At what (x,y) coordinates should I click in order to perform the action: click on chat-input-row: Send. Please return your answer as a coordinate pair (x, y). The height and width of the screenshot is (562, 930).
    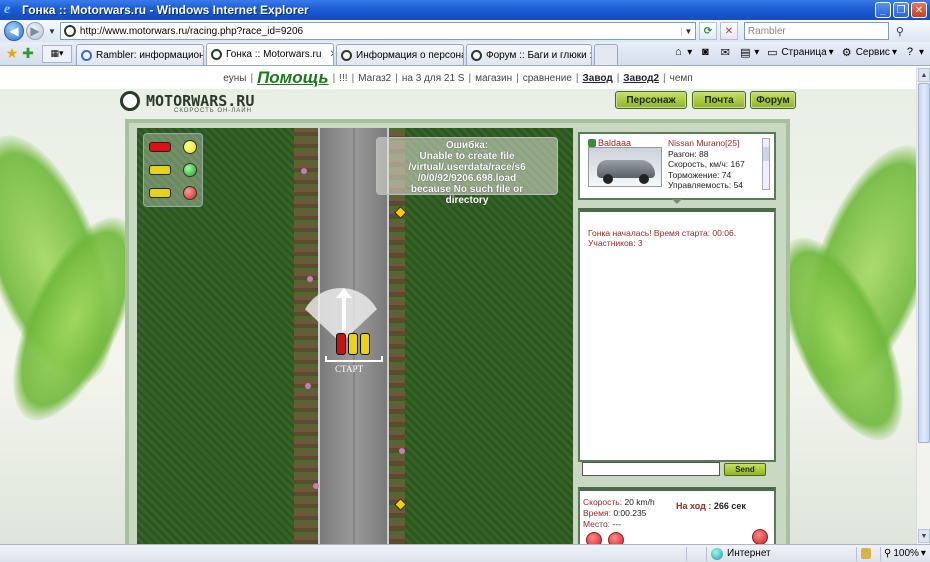
    Looking at the image, I should click on (678, 469).